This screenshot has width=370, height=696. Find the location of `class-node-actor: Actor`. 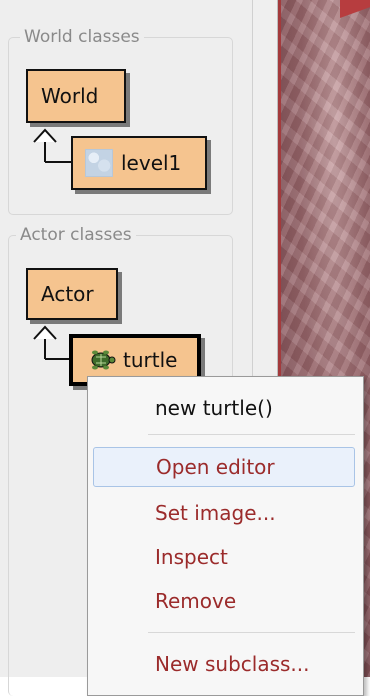

class-node-actor: Actor is located at coordinates (72, 294).